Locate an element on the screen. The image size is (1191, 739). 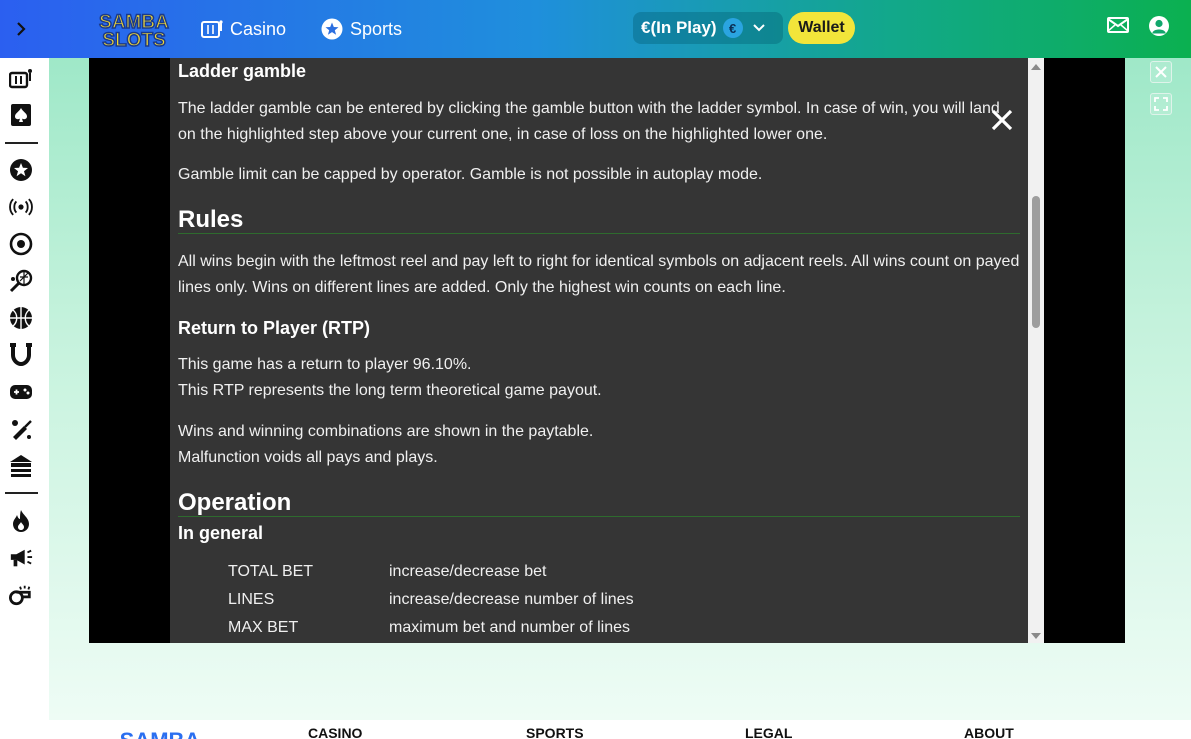
megaphone-icon is located at coordinates (21, 558).